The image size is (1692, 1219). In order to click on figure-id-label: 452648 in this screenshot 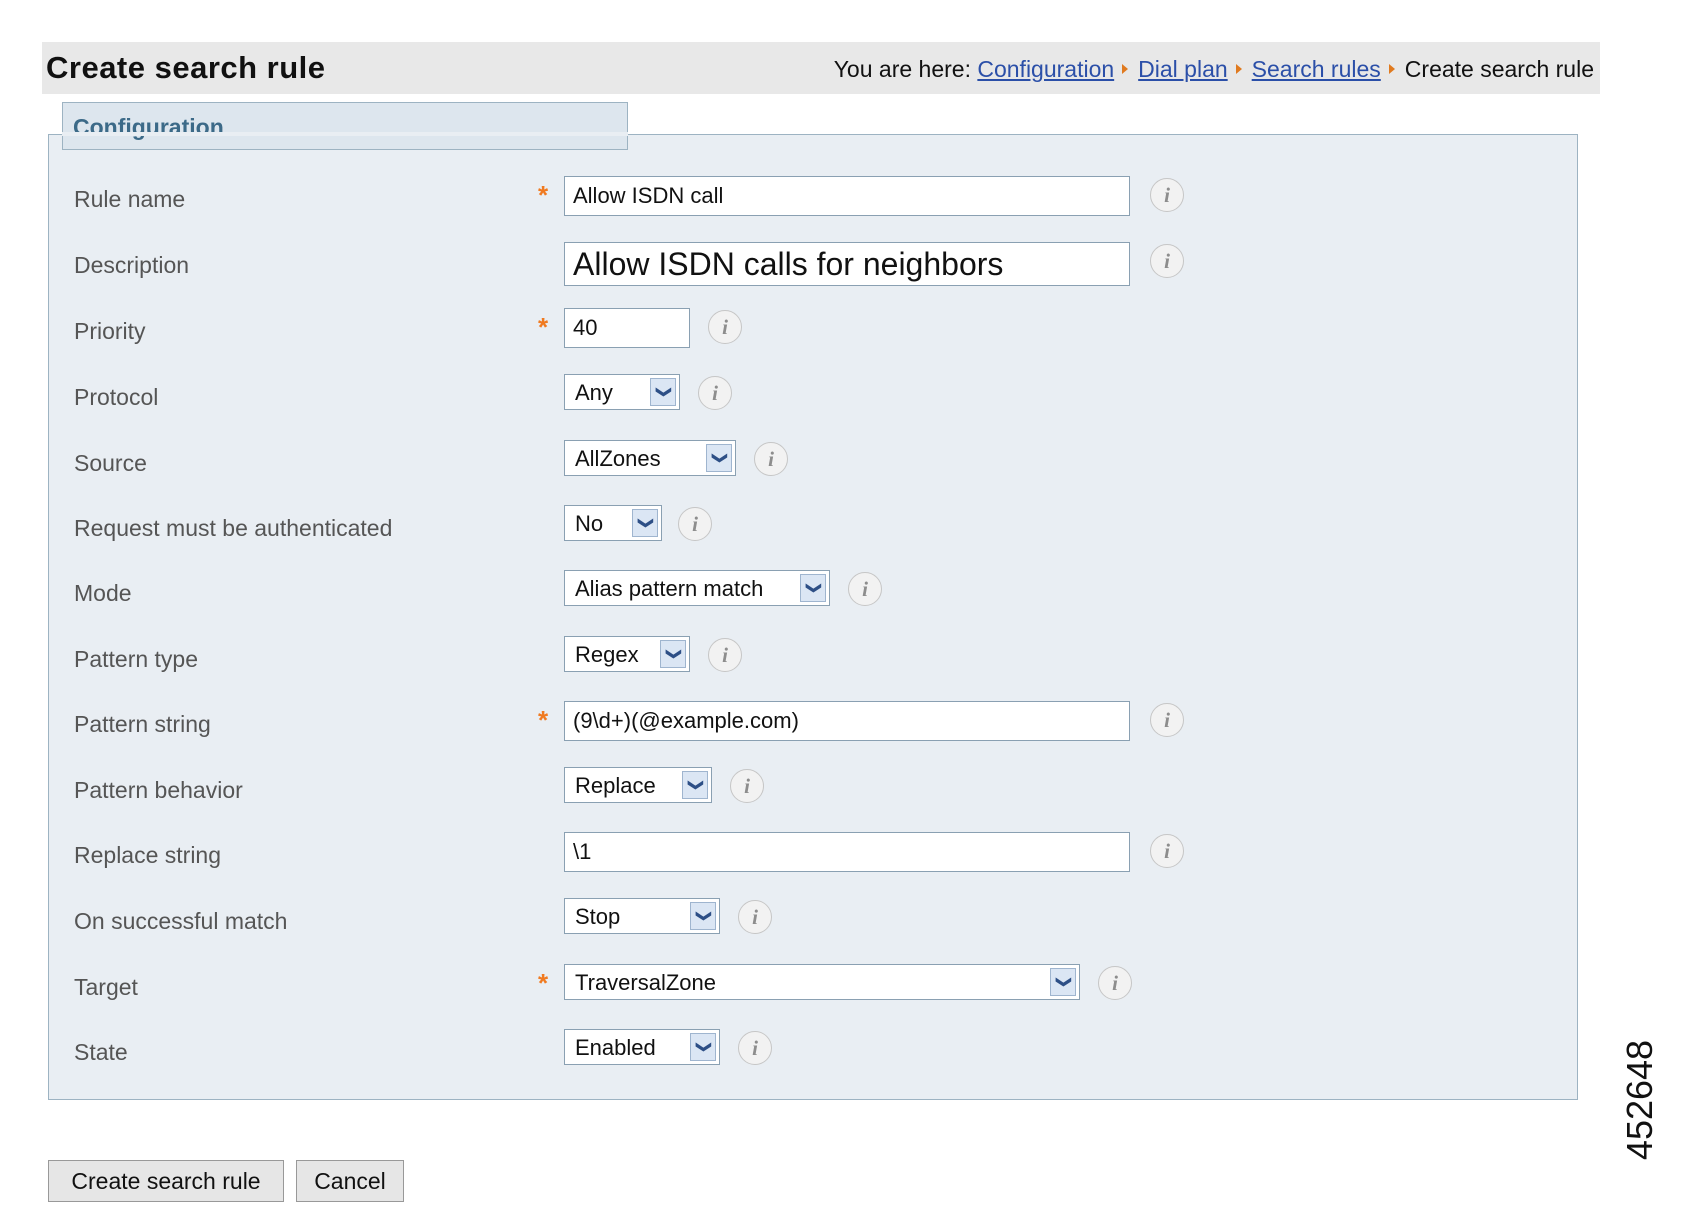, I will do `click(1639, 1100)`.